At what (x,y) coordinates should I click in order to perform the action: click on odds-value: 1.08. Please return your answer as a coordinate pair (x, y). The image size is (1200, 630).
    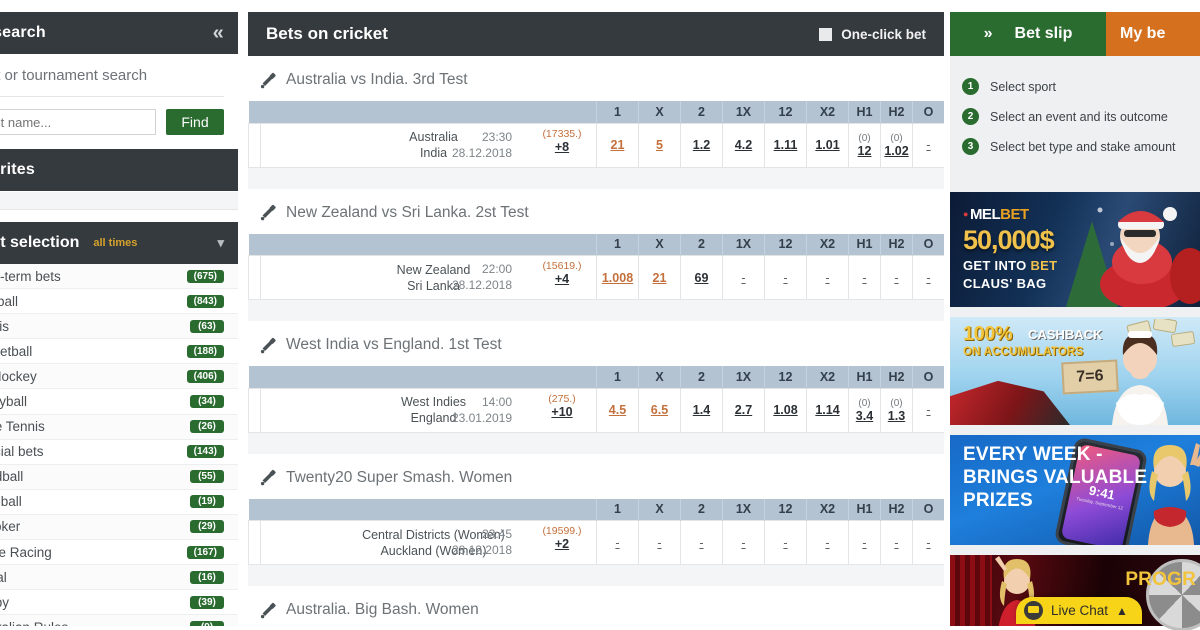
    Looking at the image, I should click on (785, 410).